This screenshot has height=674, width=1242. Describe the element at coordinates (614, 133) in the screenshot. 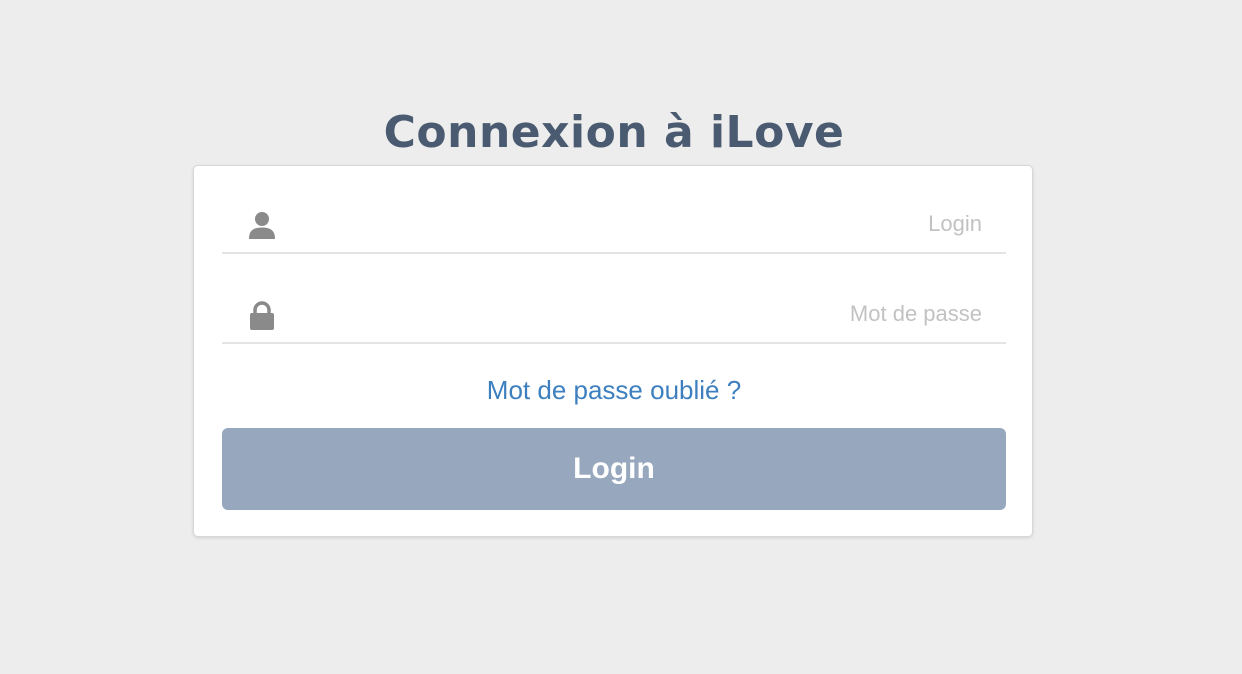

I see `page-title: Connexion à iLove` at that location.